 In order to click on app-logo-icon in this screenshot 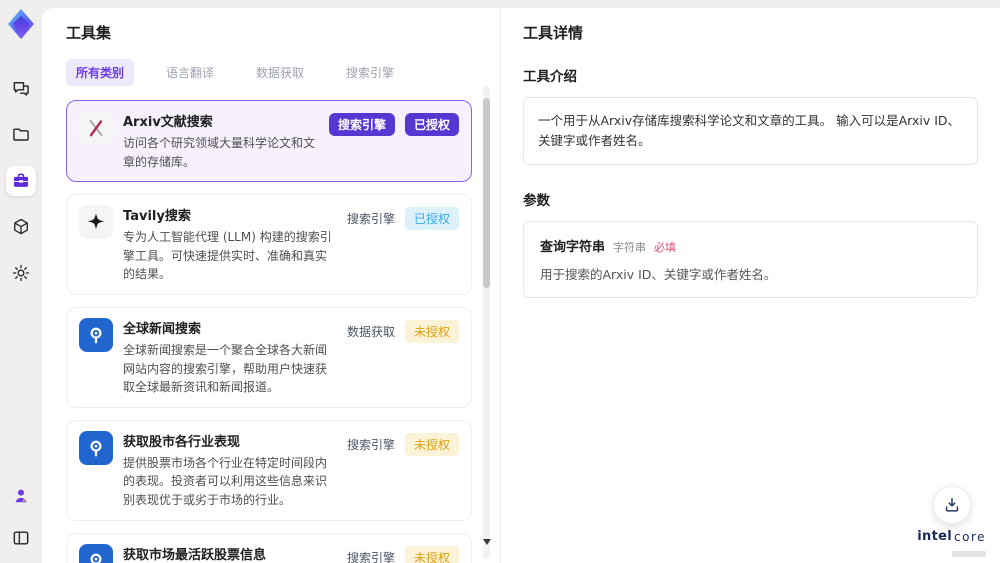, I will do `click(21, 24)`.